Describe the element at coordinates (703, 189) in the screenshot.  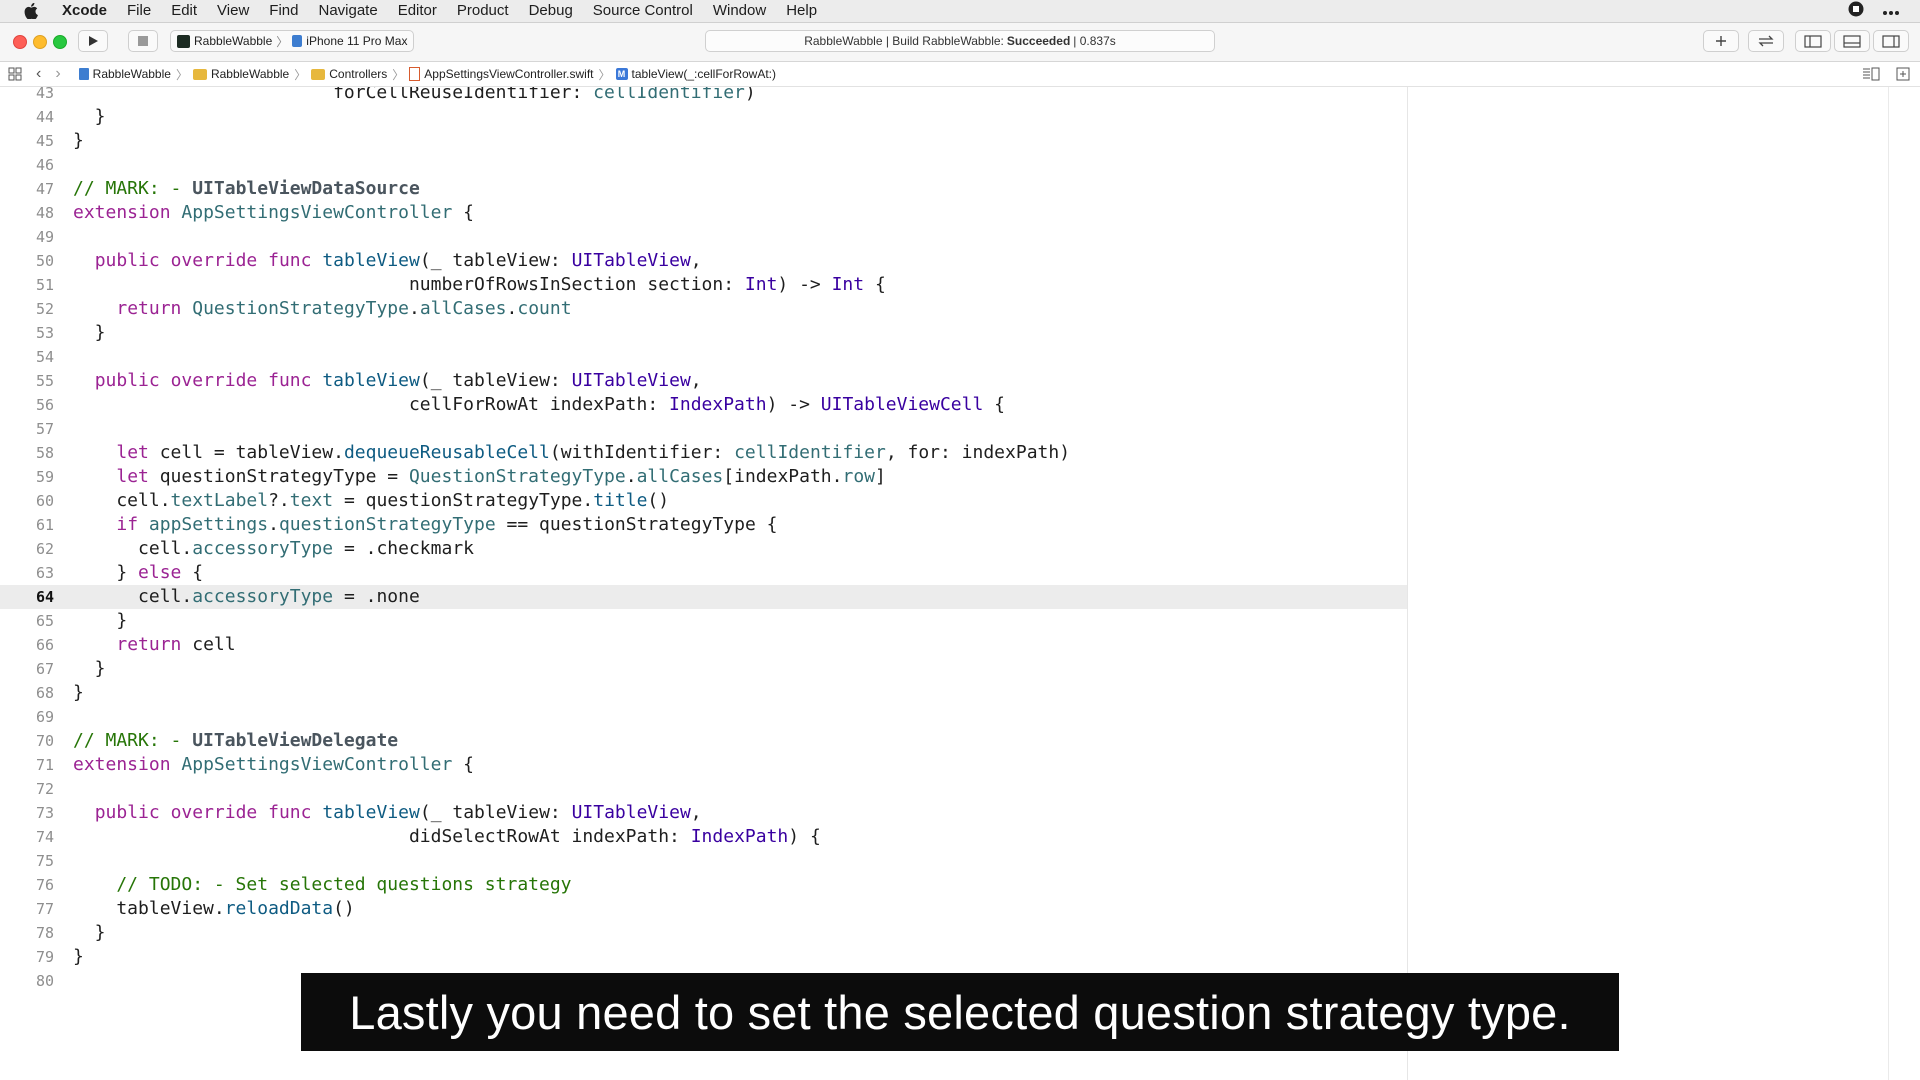
I see `code-line: 47 // MARK: - UITableViewDataSource` at that location.